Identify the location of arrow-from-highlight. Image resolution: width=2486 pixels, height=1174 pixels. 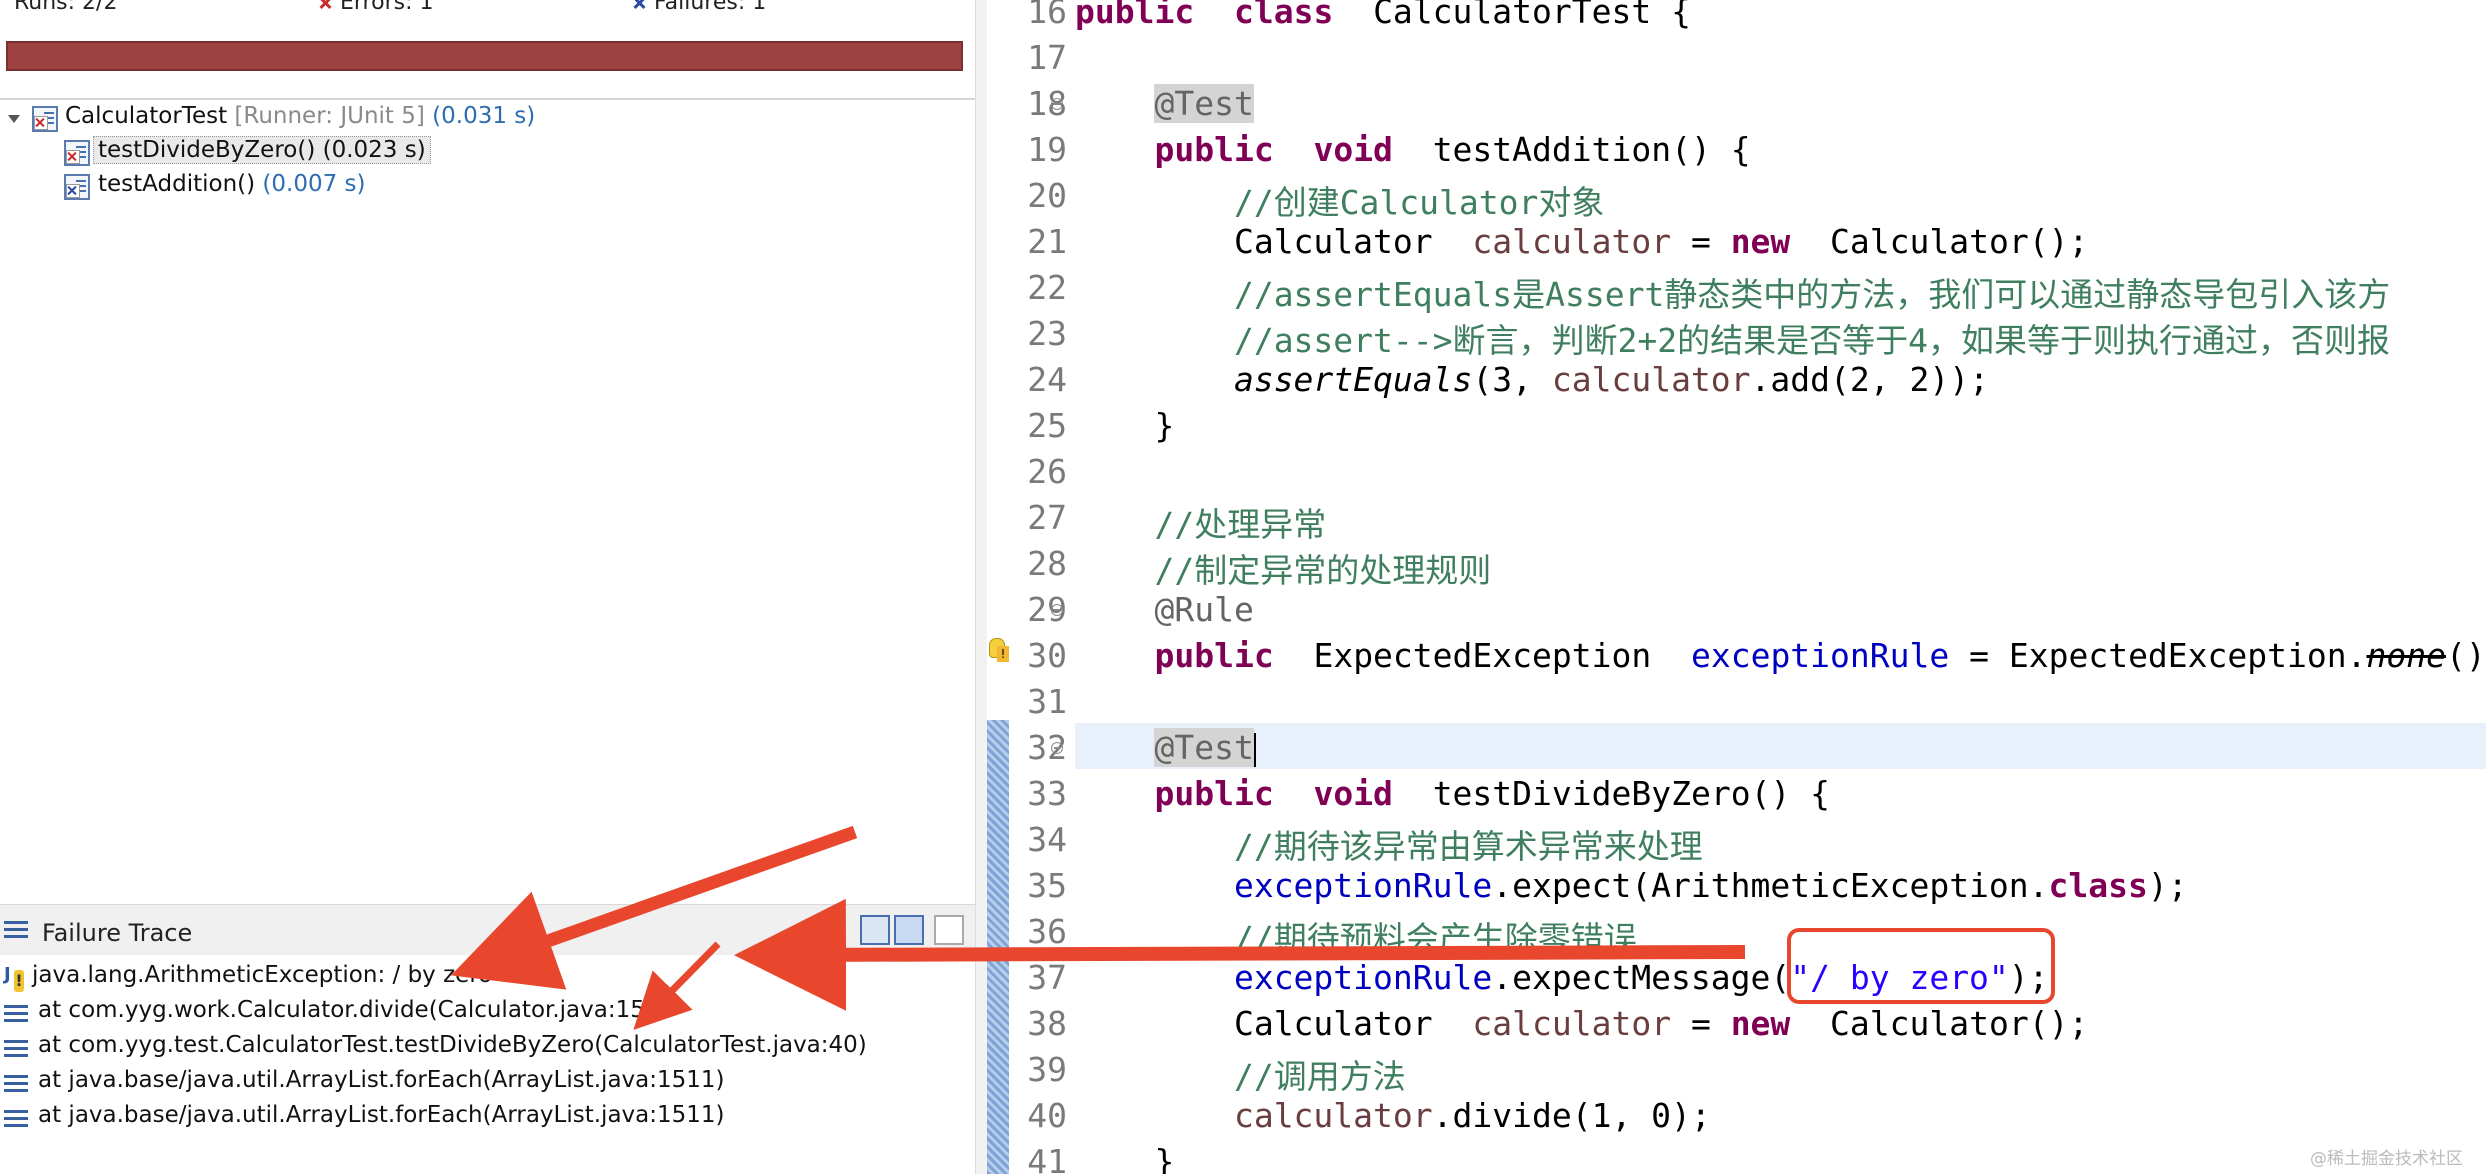
(1240, 954).